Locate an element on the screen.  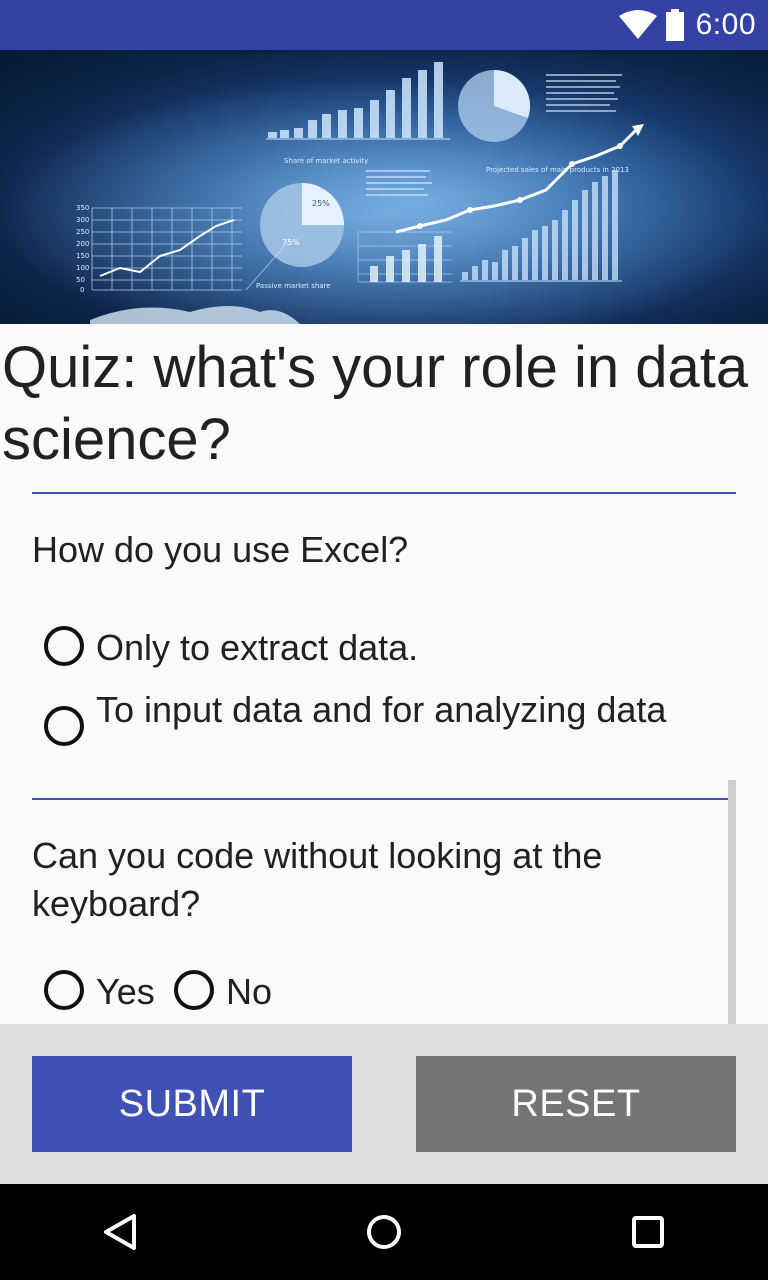
wifi-icon is located at coordinates (637, 24).